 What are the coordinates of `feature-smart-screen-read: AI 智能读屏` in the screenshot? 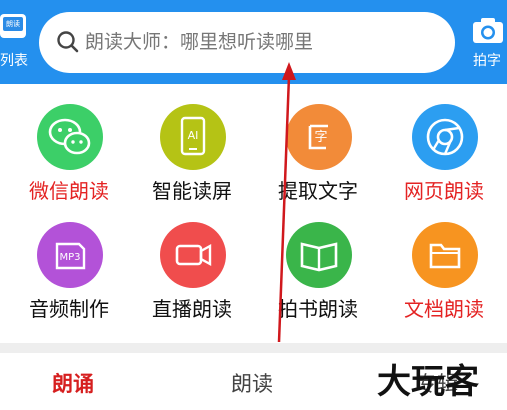 It's located at (192, 146).